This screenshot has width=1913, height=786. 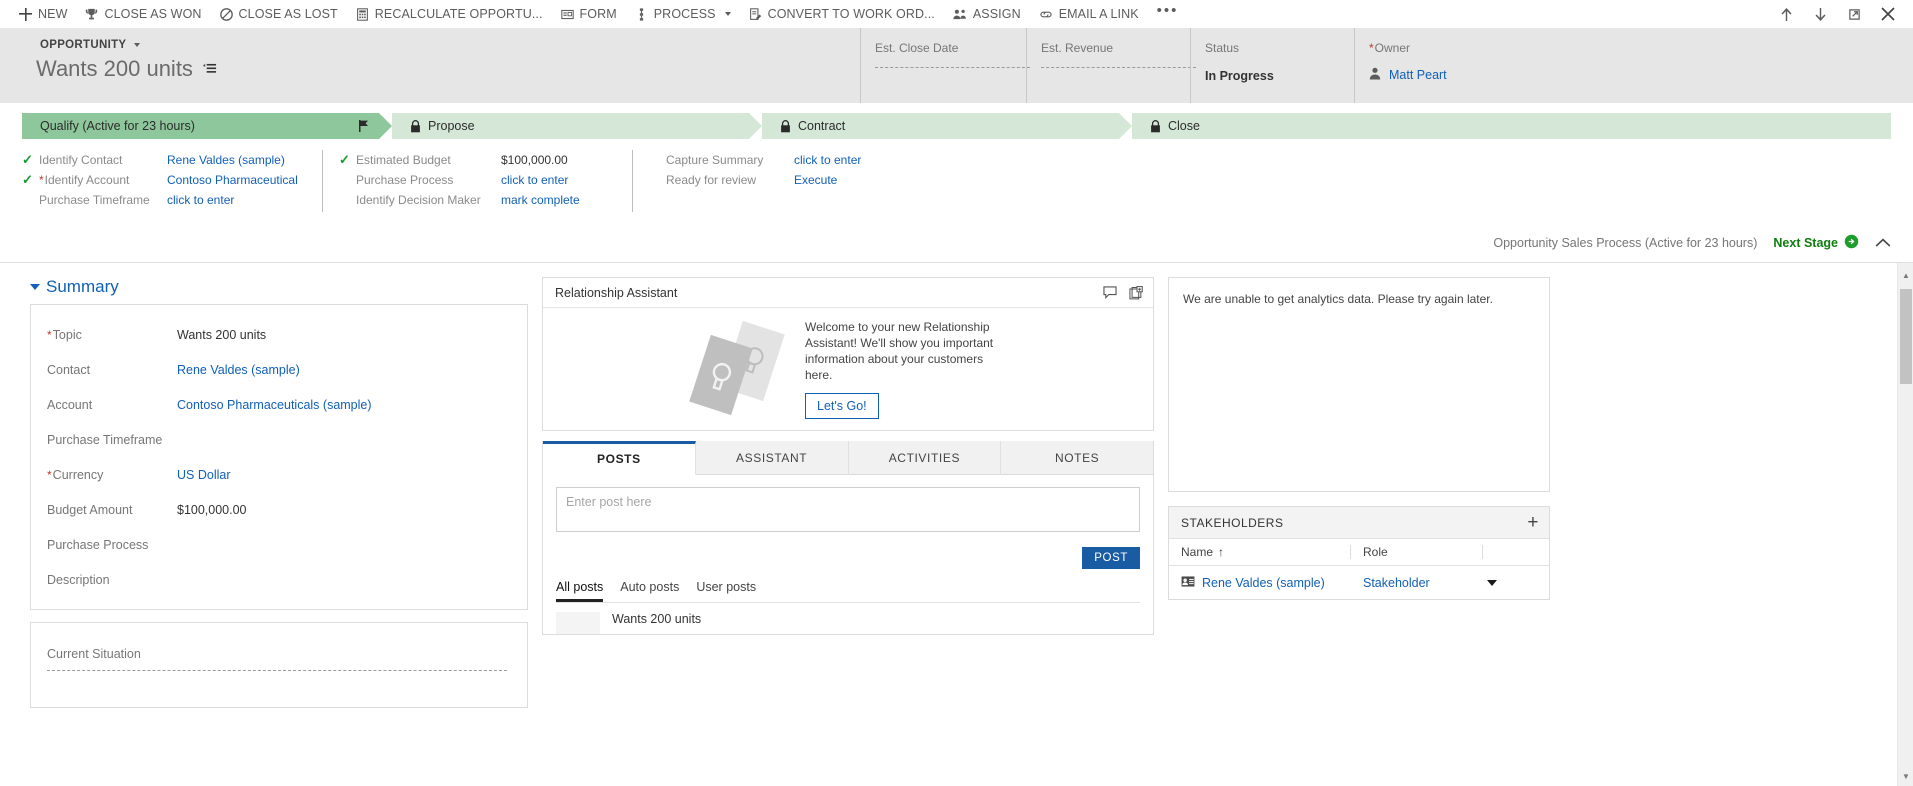 I want to click on process-step-purchase-timeframe: Purchase Timeframe click to enter, so click(x=172, y=200).